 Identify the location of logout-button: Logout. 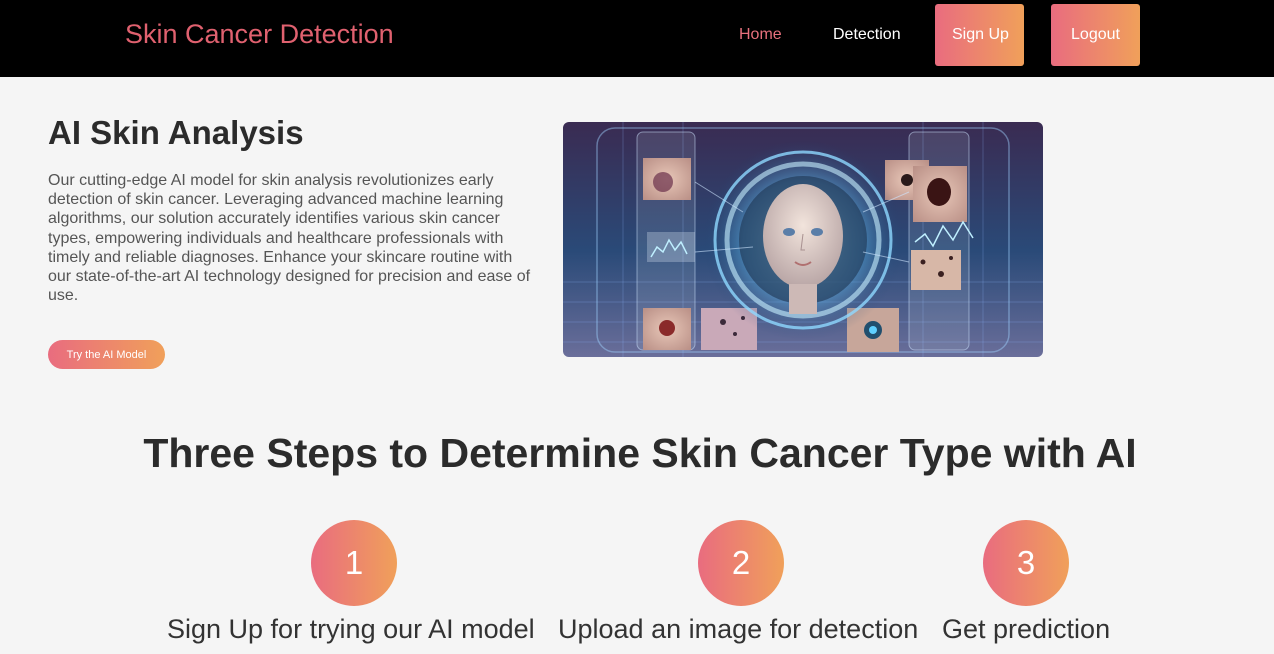
(1095, 35).